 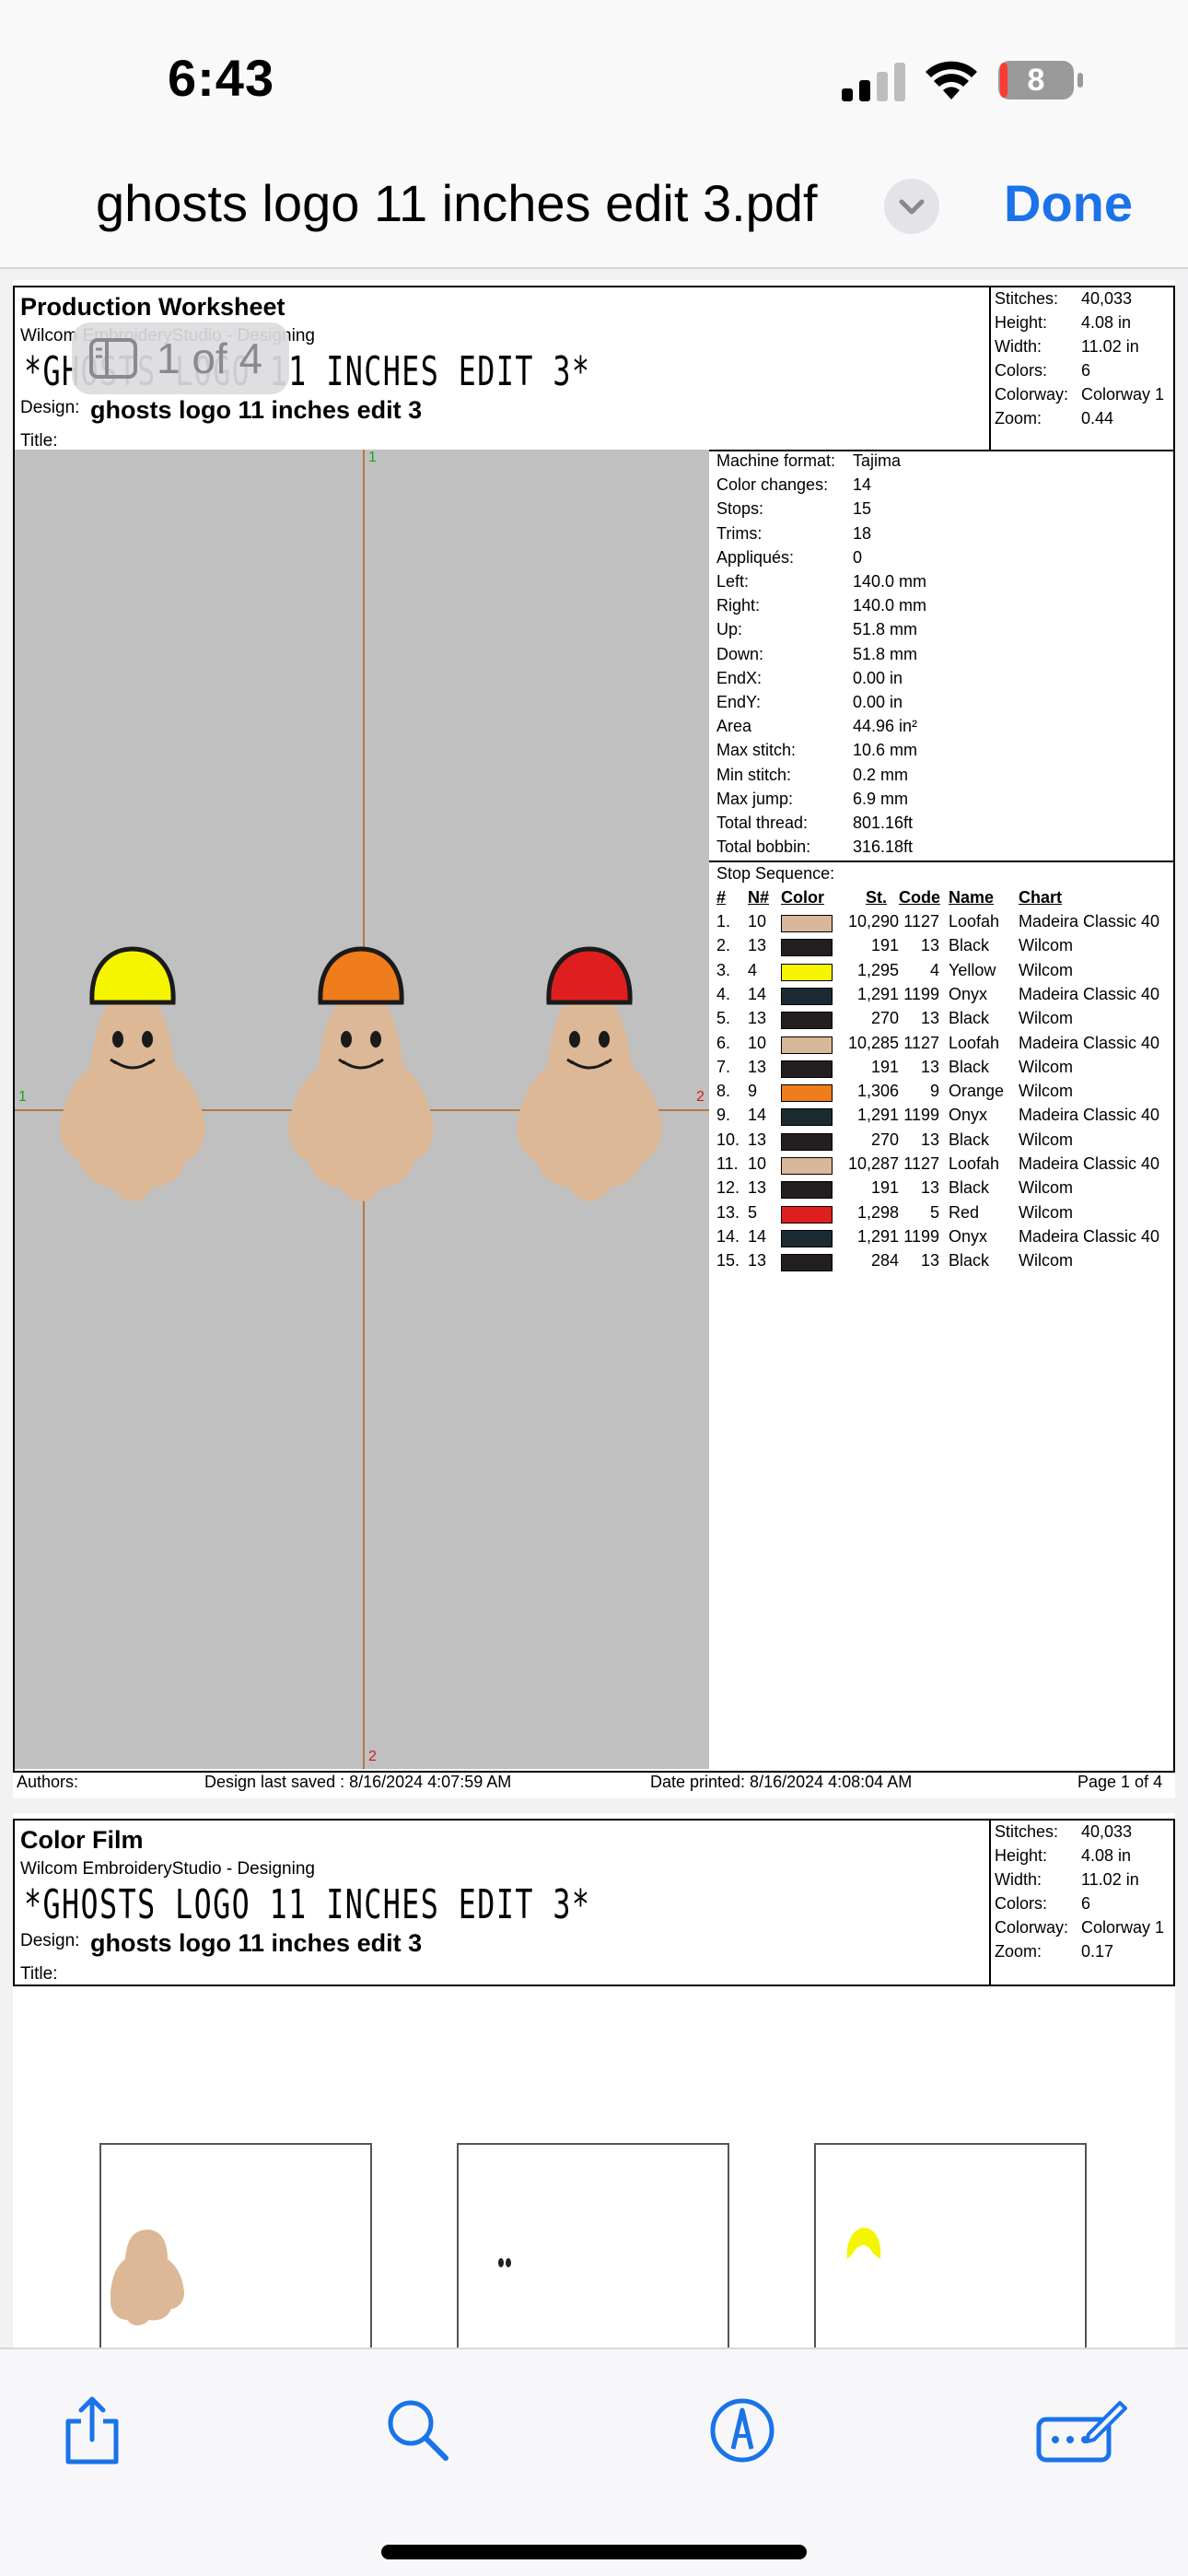 I want to click on stop-num: 12., so click(x=728, y=1188).